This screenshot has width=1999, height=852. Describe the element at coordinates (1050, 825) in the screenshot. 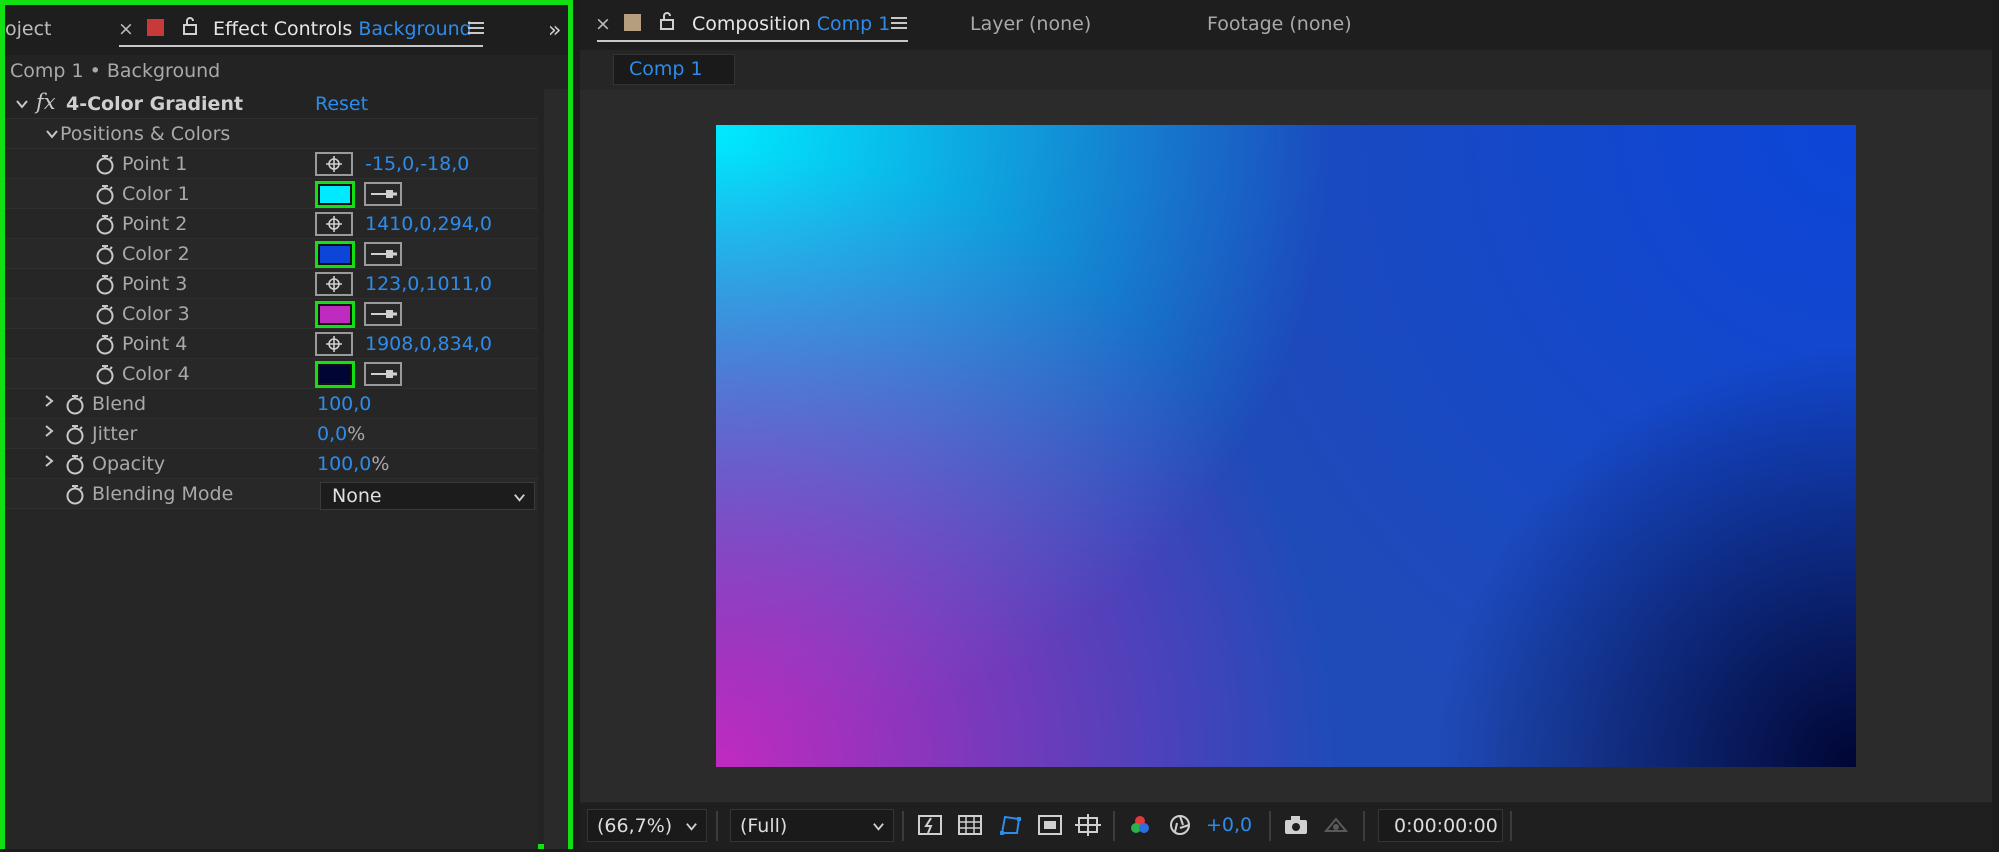

I see `region-of-interest-icon` at that location.